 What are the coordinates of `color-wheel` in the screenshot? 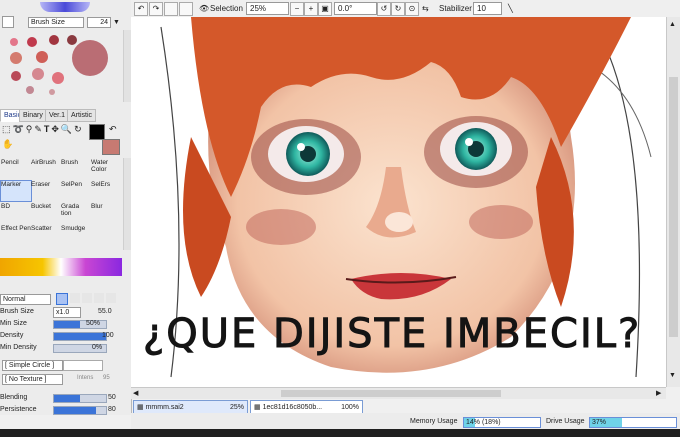 It's located at (65, 7).